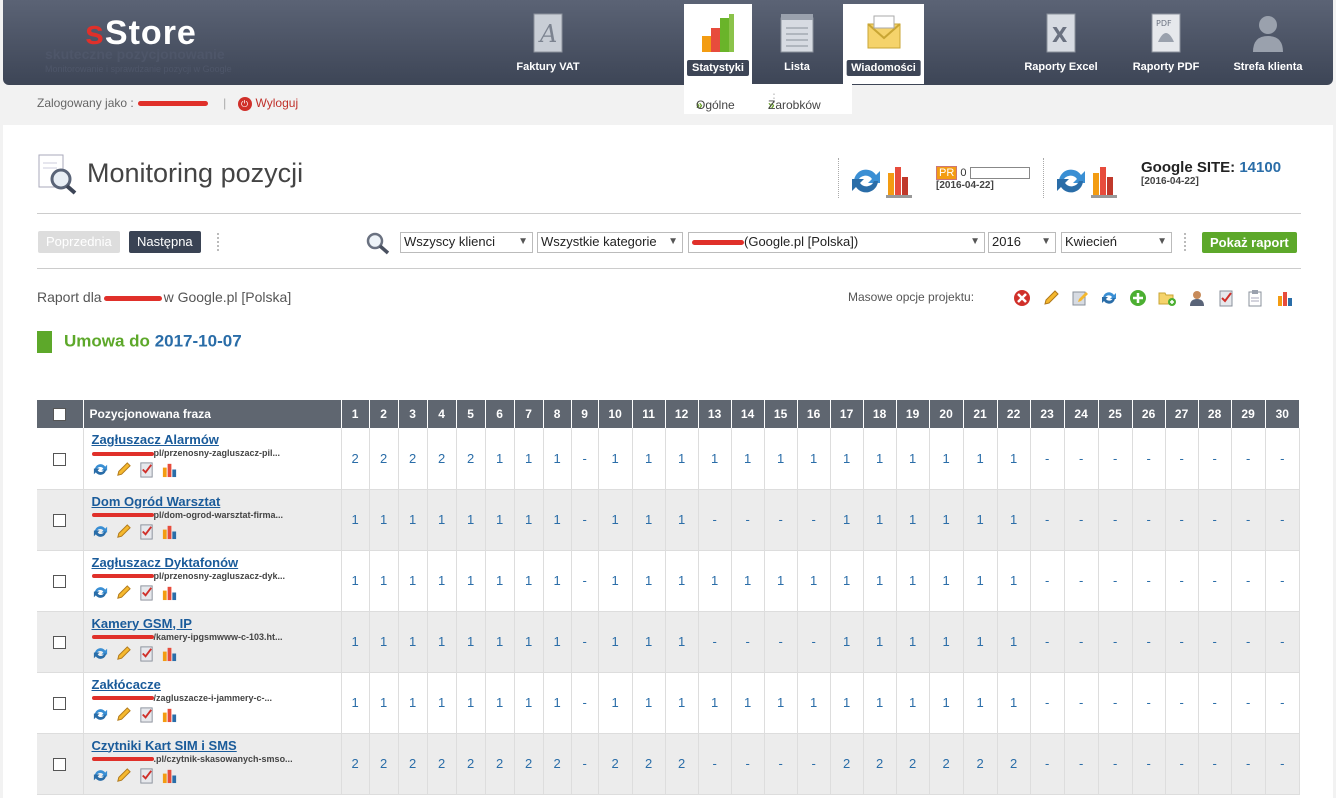  What do you see at coordinates (1138, 298) in the screenshot?
I see `add-icon` at bounding box center [1138, 298].